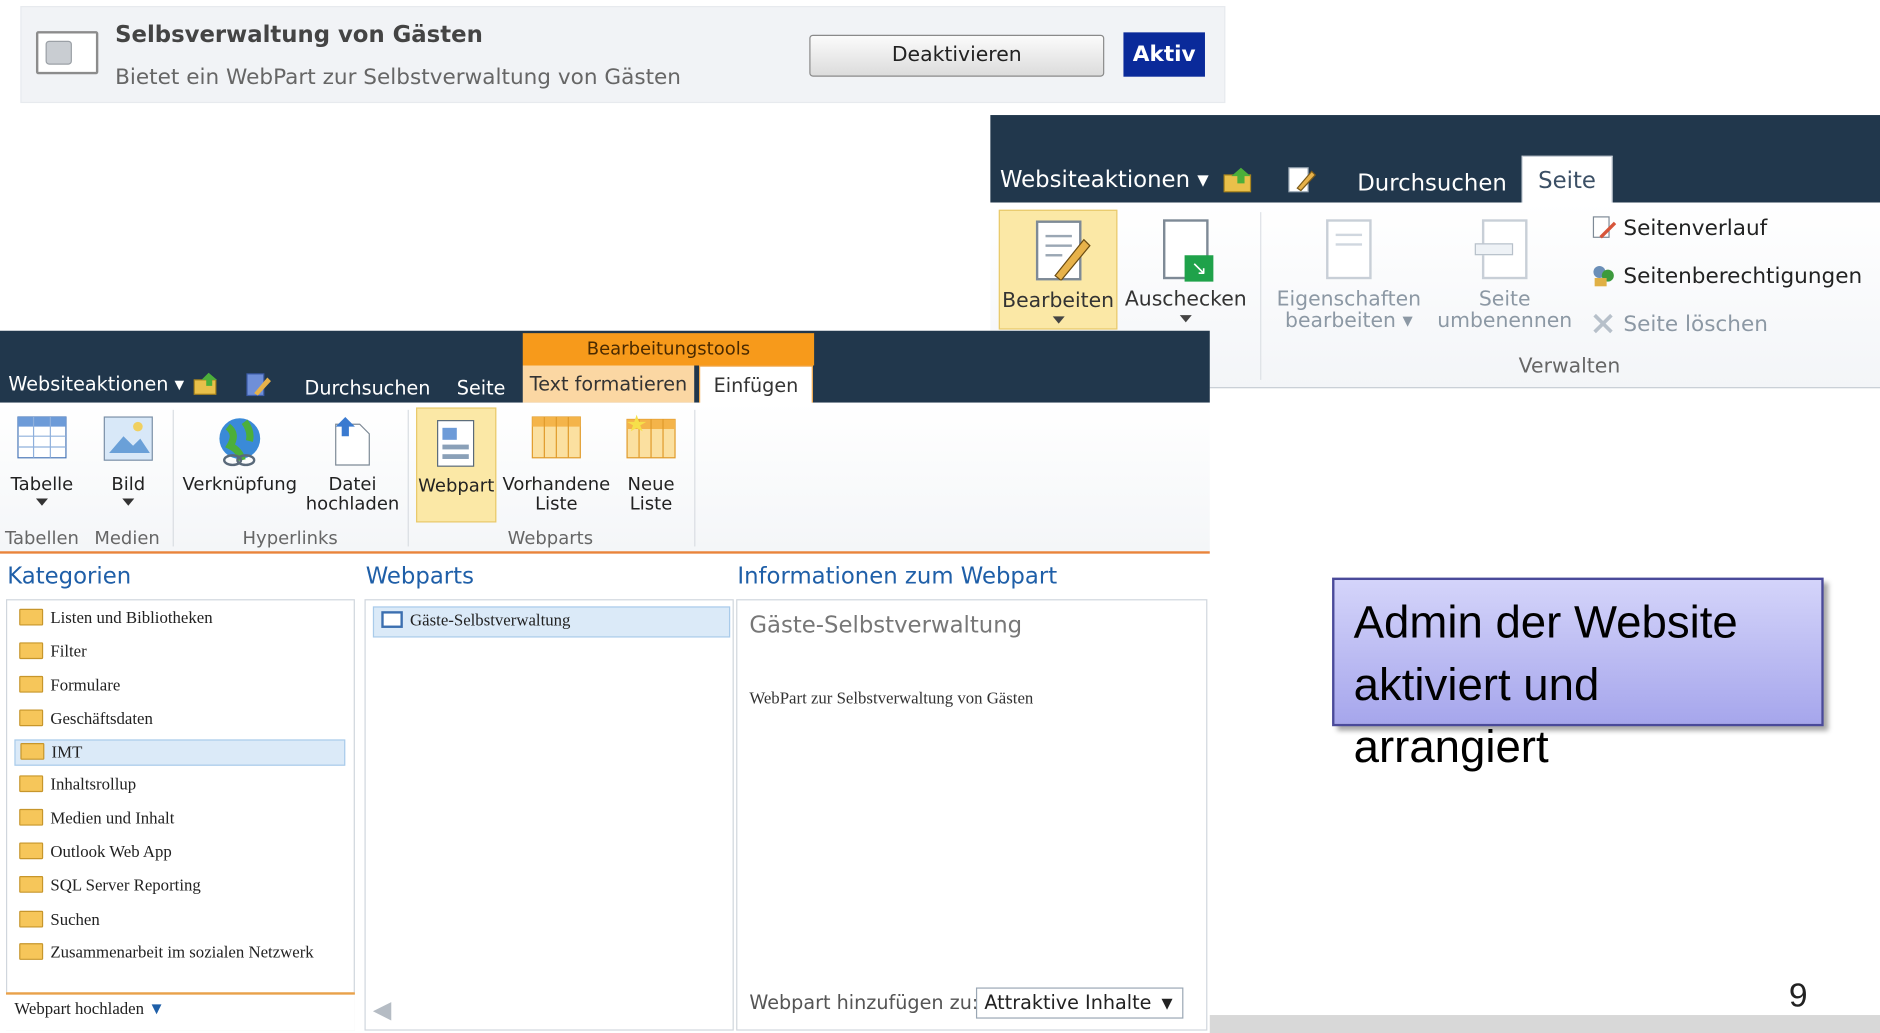 Image resolution: width=1880 pixels, height=1033 pixels. Describe the element at coordinates (1501, 249) in the screenshot. I see `rename-icon` at that location.